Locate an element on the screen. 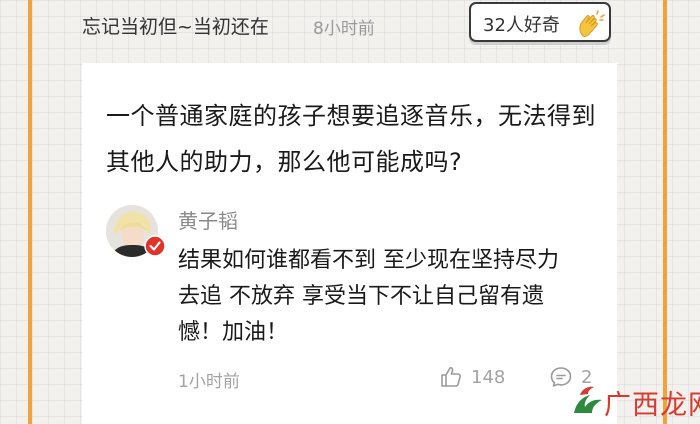  site-watermark: 广西龙网 is located at coordinates (635, 401).